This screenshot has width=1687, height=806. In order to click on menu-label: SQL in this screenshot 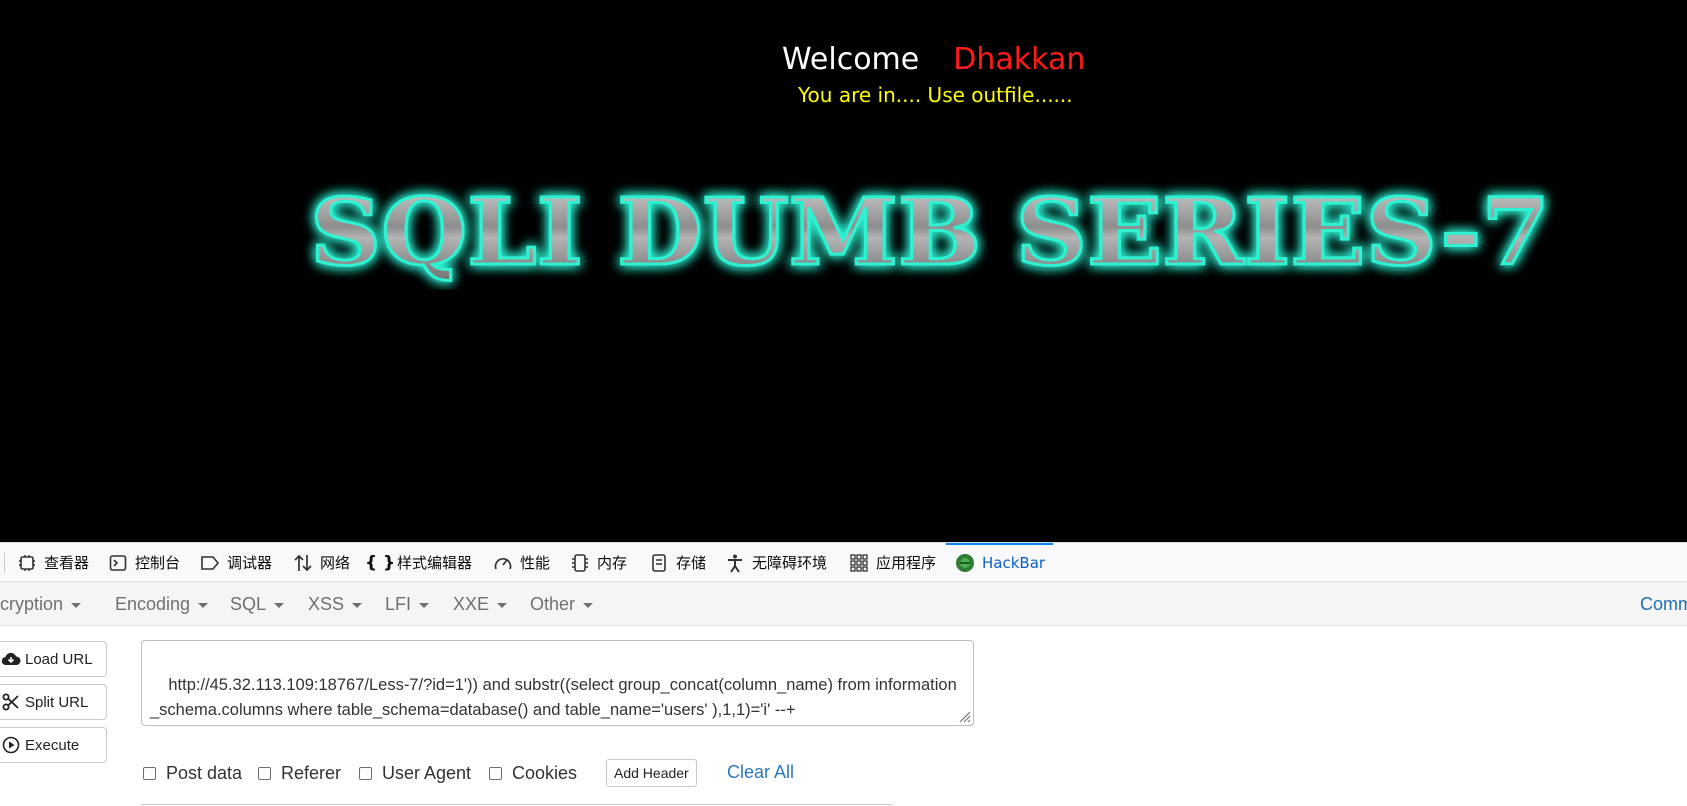, I will do `click(248, 604)`.